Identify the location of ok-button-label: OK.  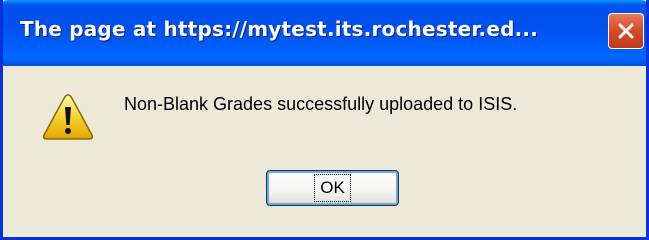
(332, 188).